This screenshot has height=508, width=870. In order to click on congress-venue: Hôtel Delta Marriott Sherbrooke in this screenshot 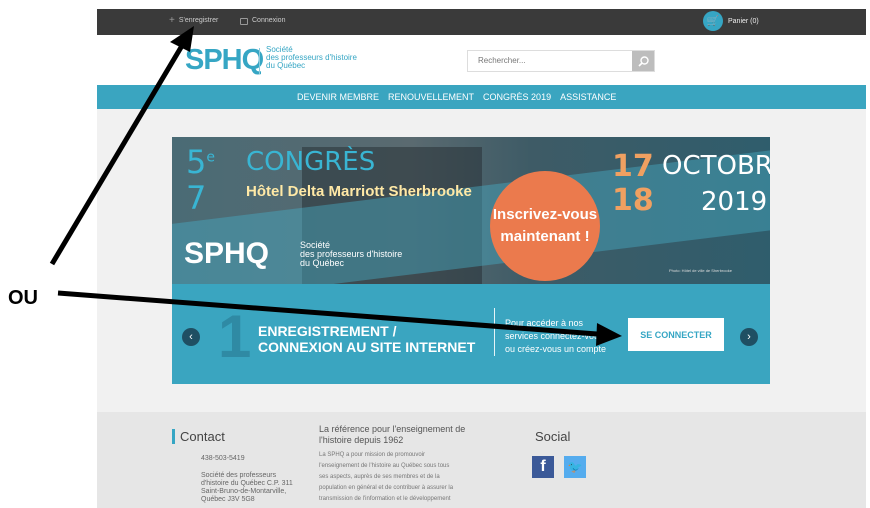, I will do `click(359, 191)`.